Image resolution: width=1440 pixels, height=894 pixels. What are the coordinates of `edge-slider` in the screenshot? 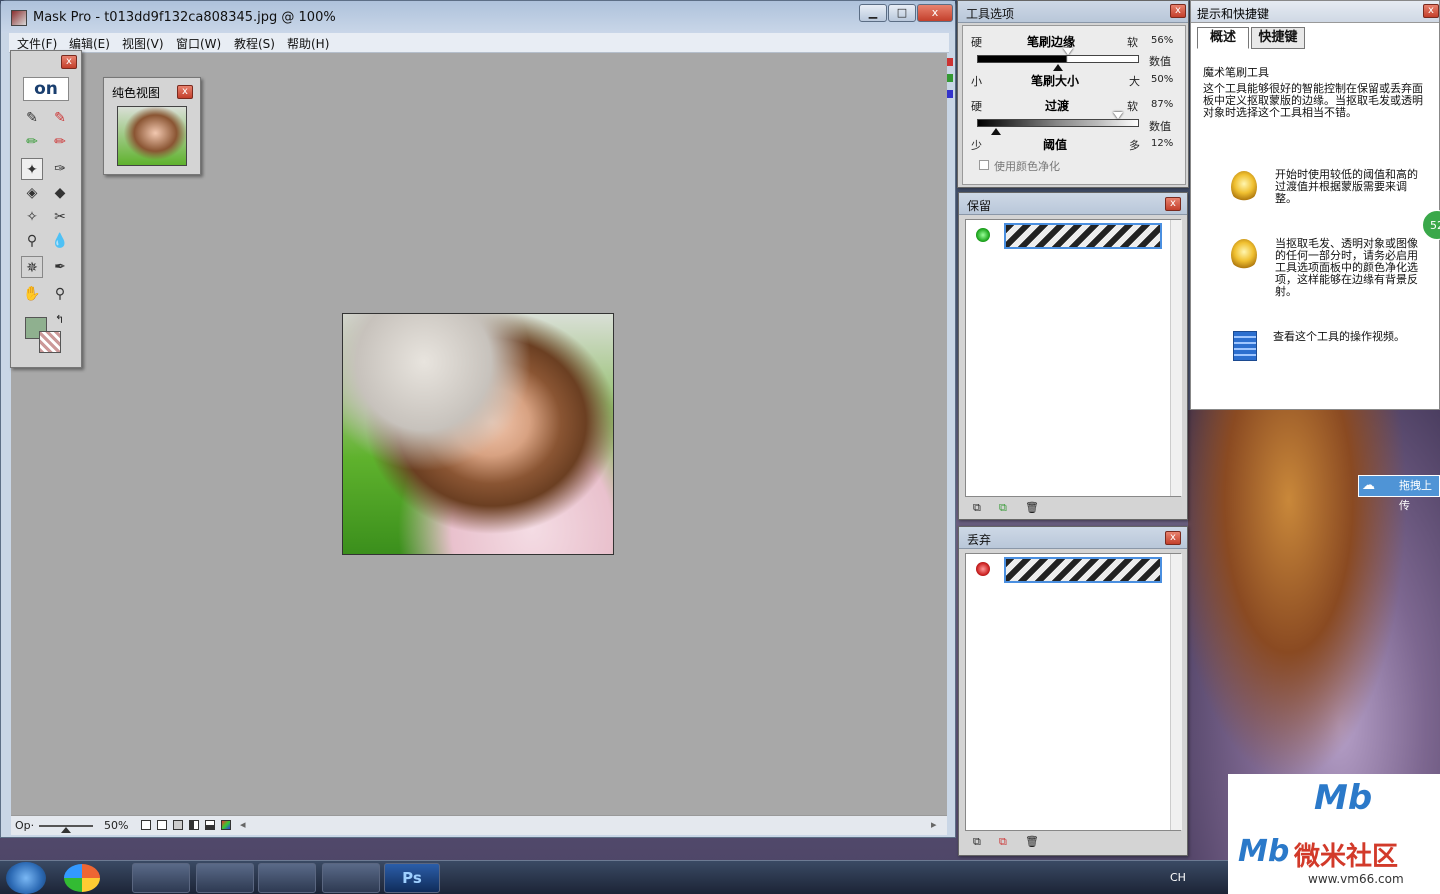 It's located at (1058, 59).